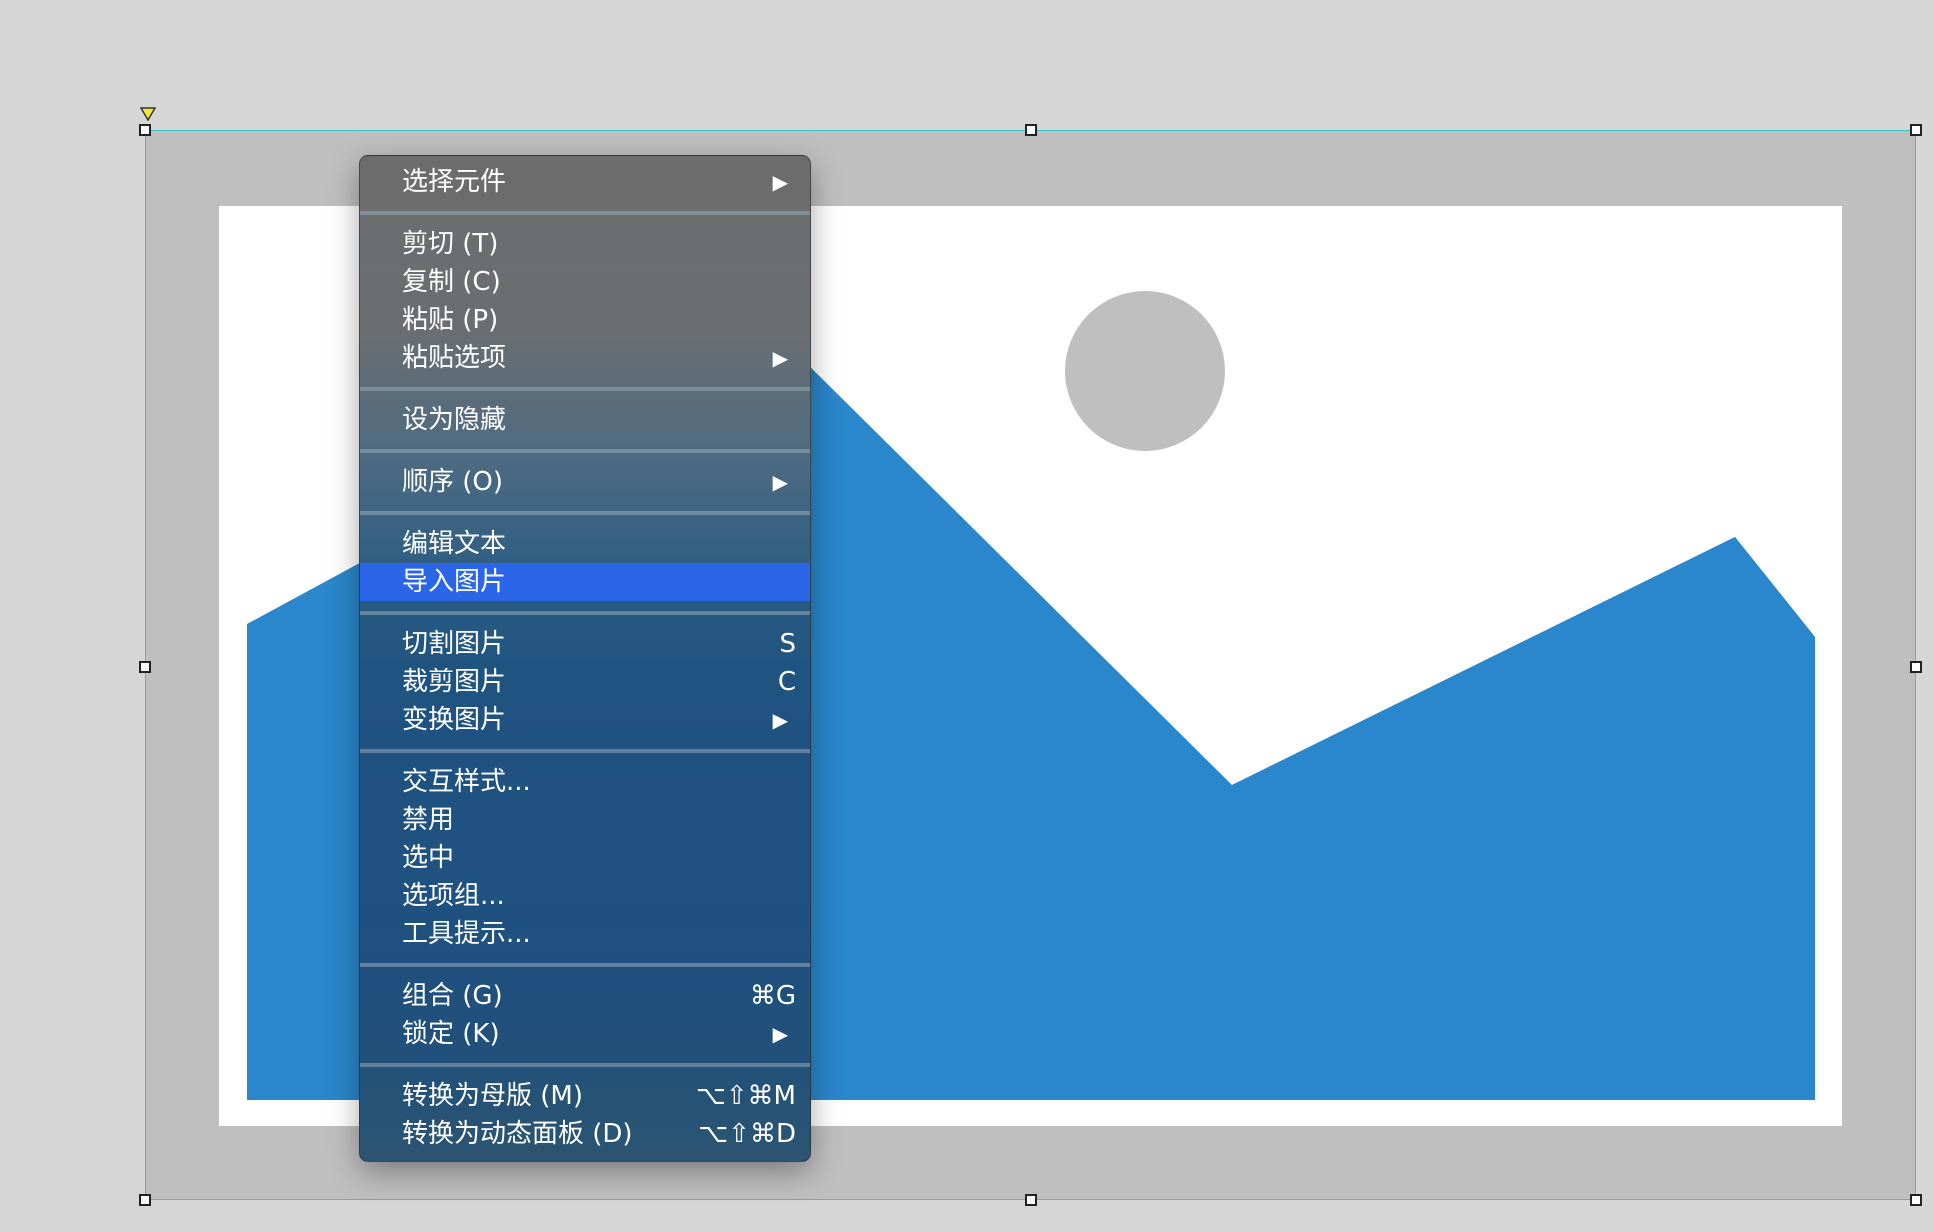 The image size is (1934, 1232). Describe the element at coordinates (1523, 818) in the screenshot. I see `mountain-right-shape` at that location.